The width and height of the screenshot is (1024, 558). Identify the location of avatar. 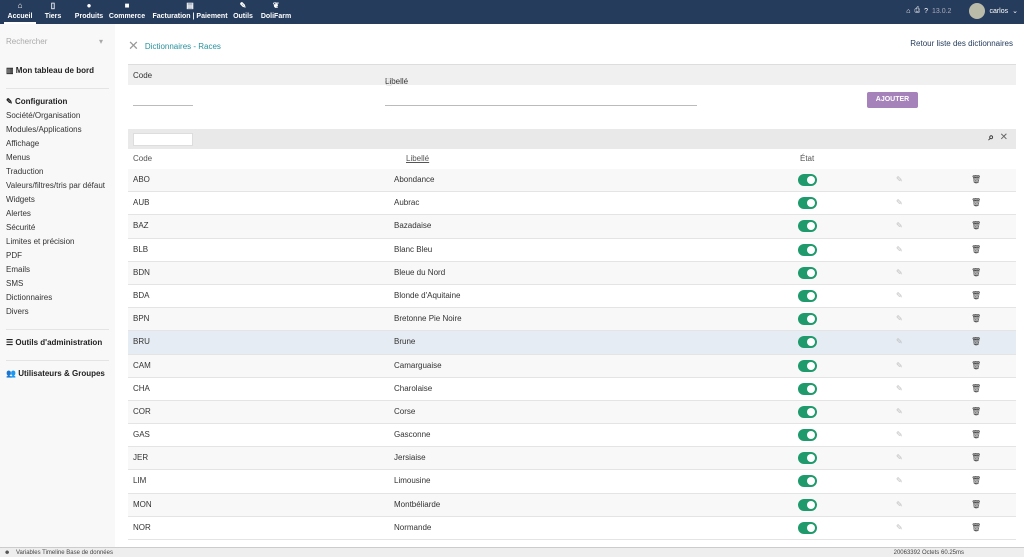
(977, 11).